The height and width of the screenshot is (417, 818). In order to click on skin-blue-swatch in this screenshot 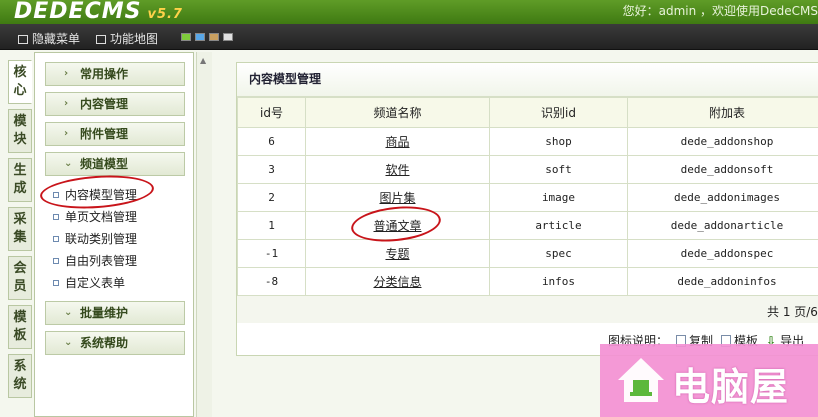, I will do `click(200, 37)`.